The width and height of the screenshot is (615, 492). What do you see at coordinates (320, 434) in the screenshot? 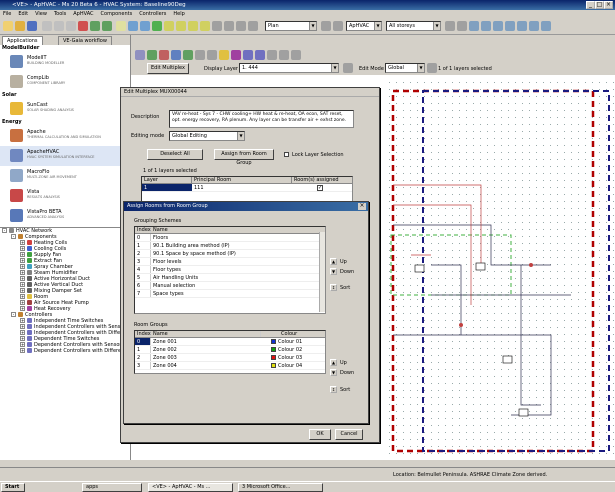
I see `ok-button: OK` at bounding box center [320, 434].